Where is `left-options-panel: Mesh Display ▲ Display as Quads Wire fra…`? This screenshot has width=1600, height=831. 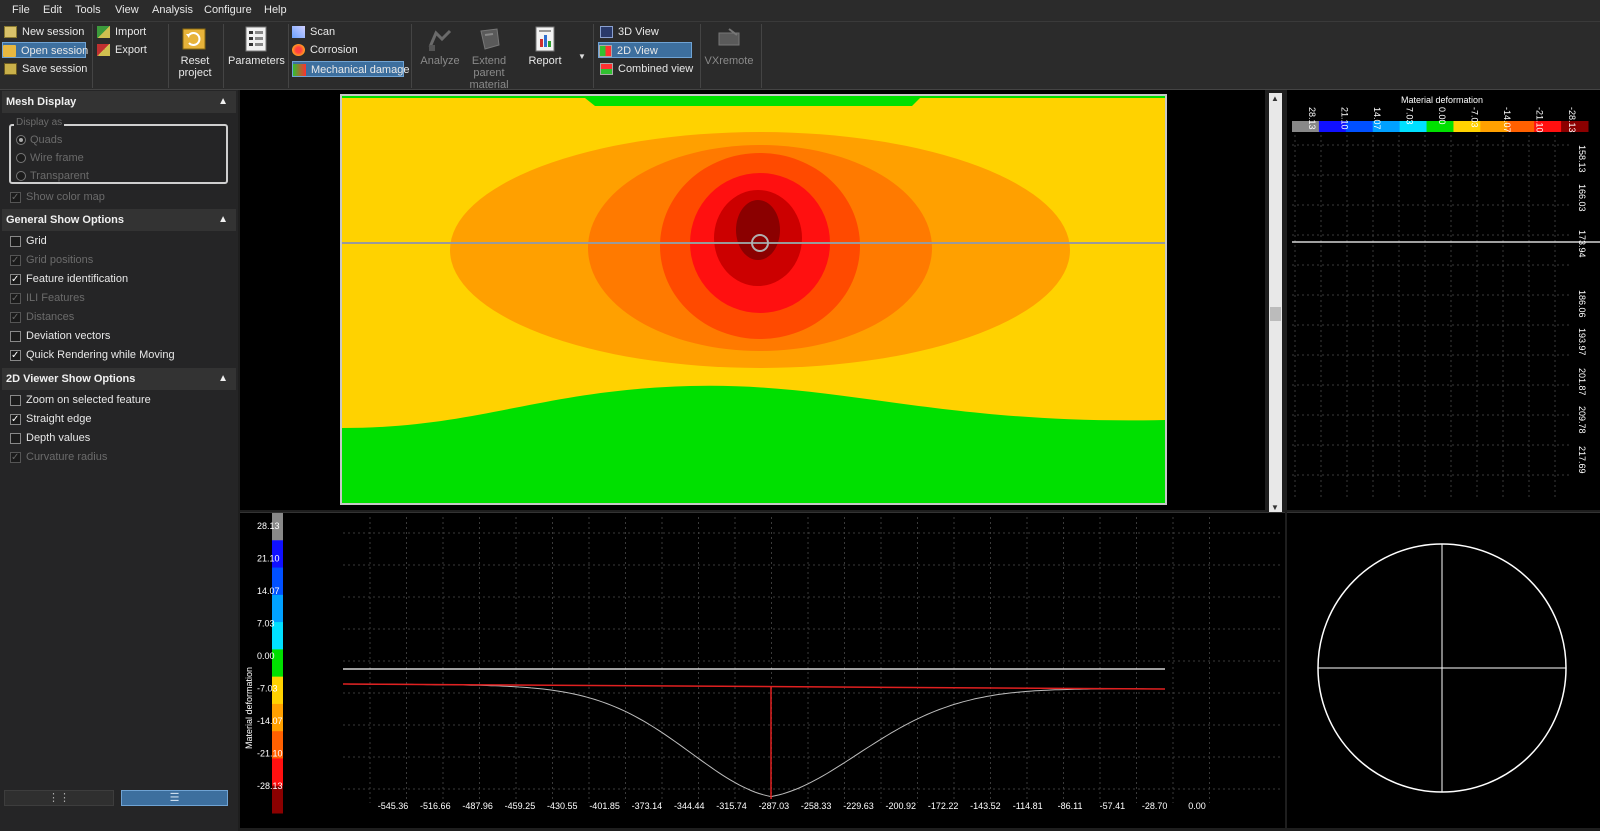
left-options-panel: Mesh Display ▲ Display as Quads Wire fra… is located at coordinates (119, 460).